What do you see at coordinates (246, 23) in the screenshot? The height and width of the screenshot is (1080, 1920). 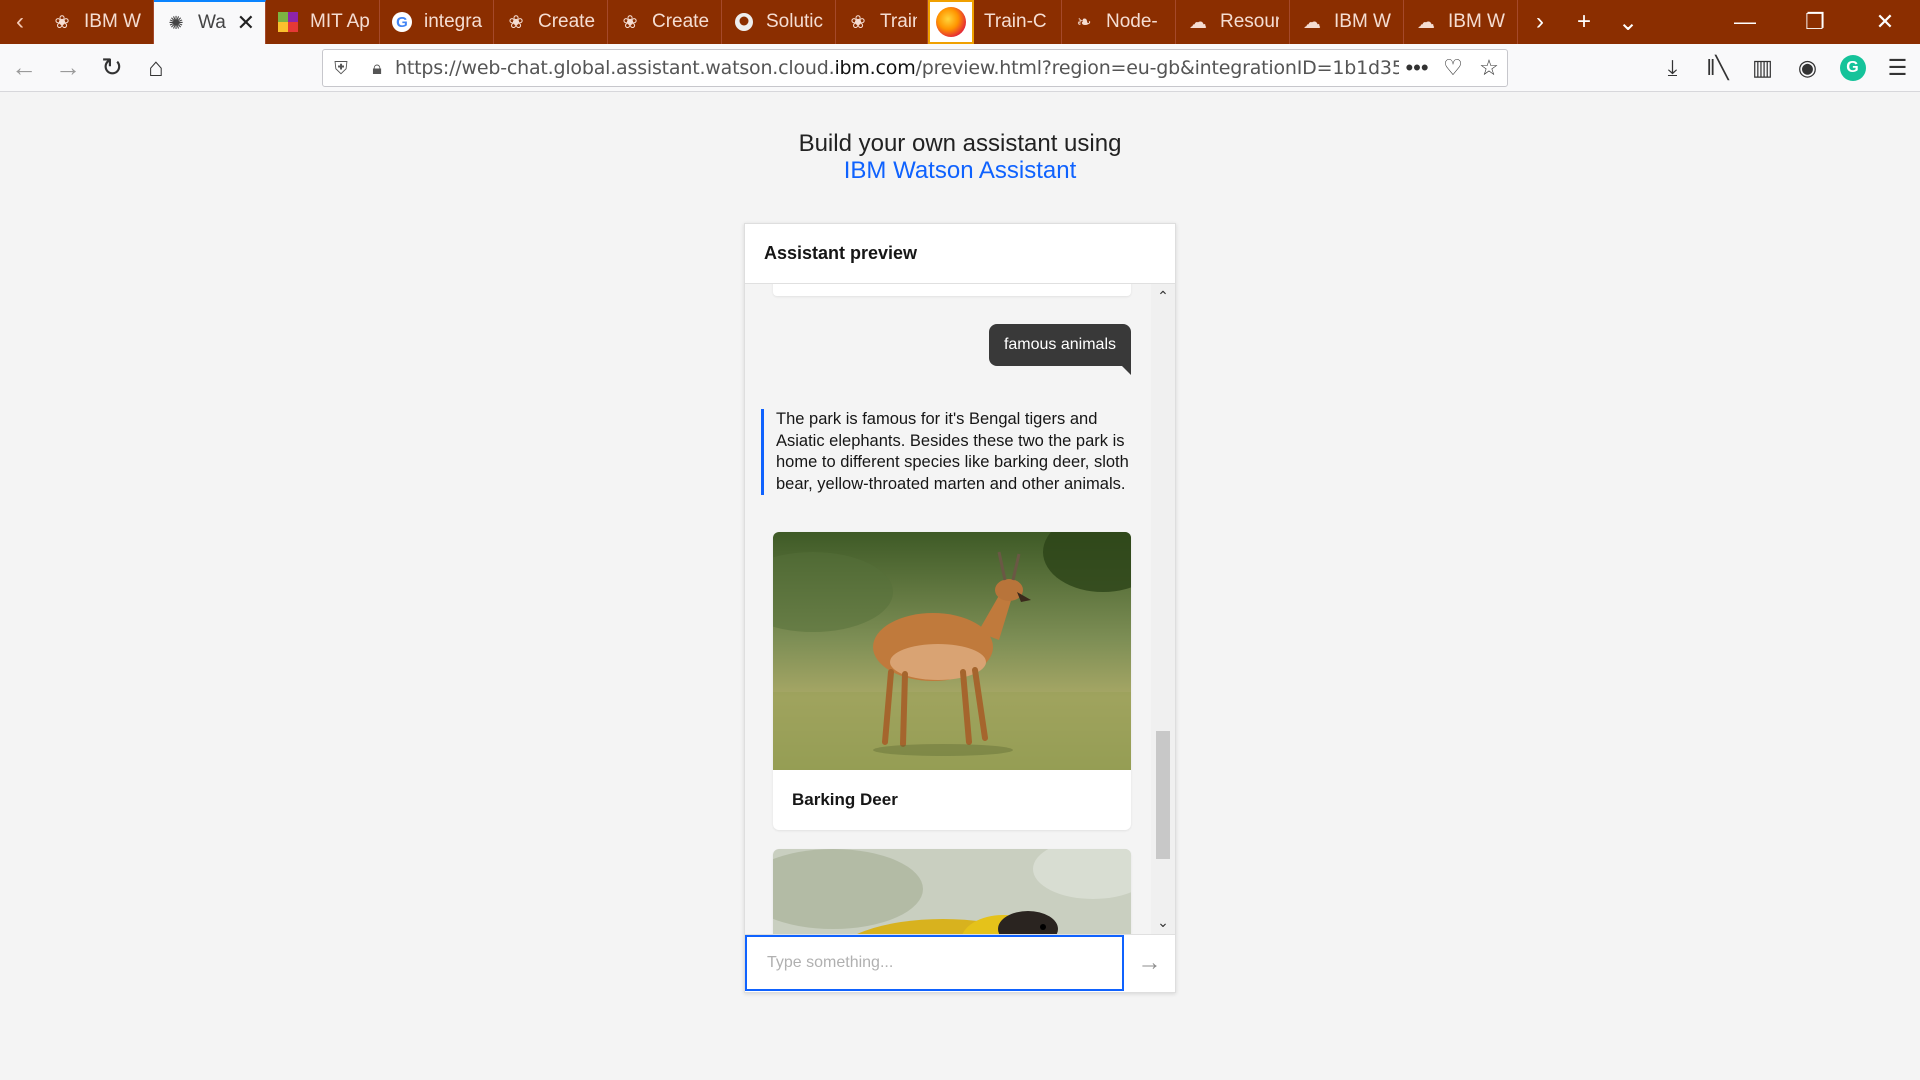 I see `close-tab-icon: ✕` at bounding box center [246, 23].